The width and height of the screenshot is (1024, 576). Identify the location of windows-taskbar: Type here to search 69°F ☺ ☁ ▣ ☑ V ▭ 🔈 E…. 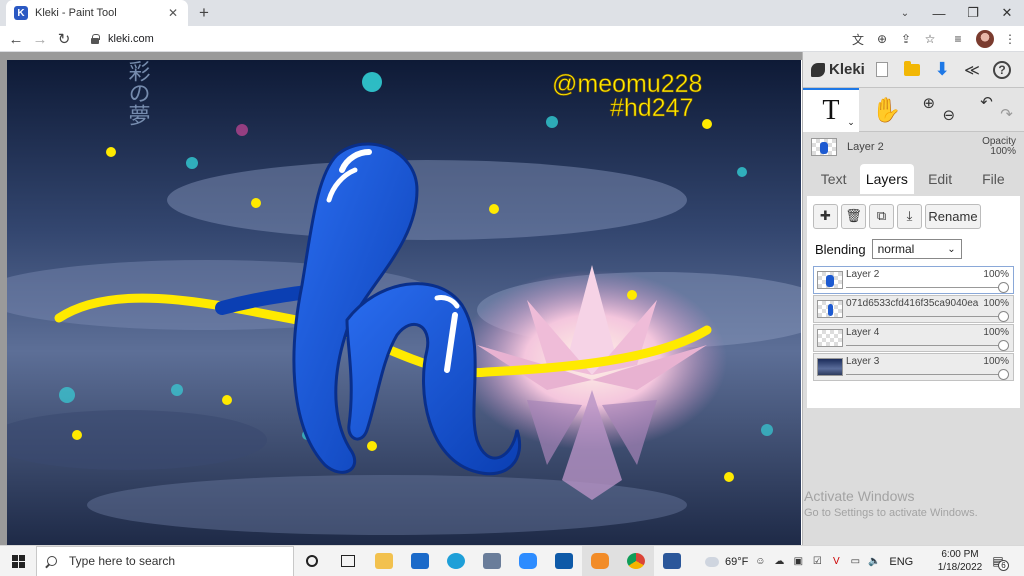
(512, 560).